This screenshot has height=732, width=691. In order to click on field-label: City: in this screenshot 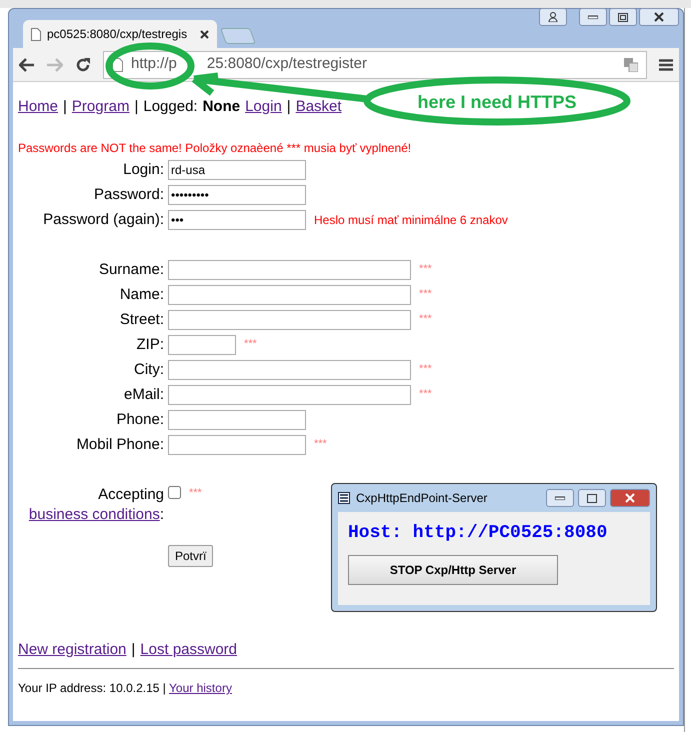, I will do `click(148, 370)`.